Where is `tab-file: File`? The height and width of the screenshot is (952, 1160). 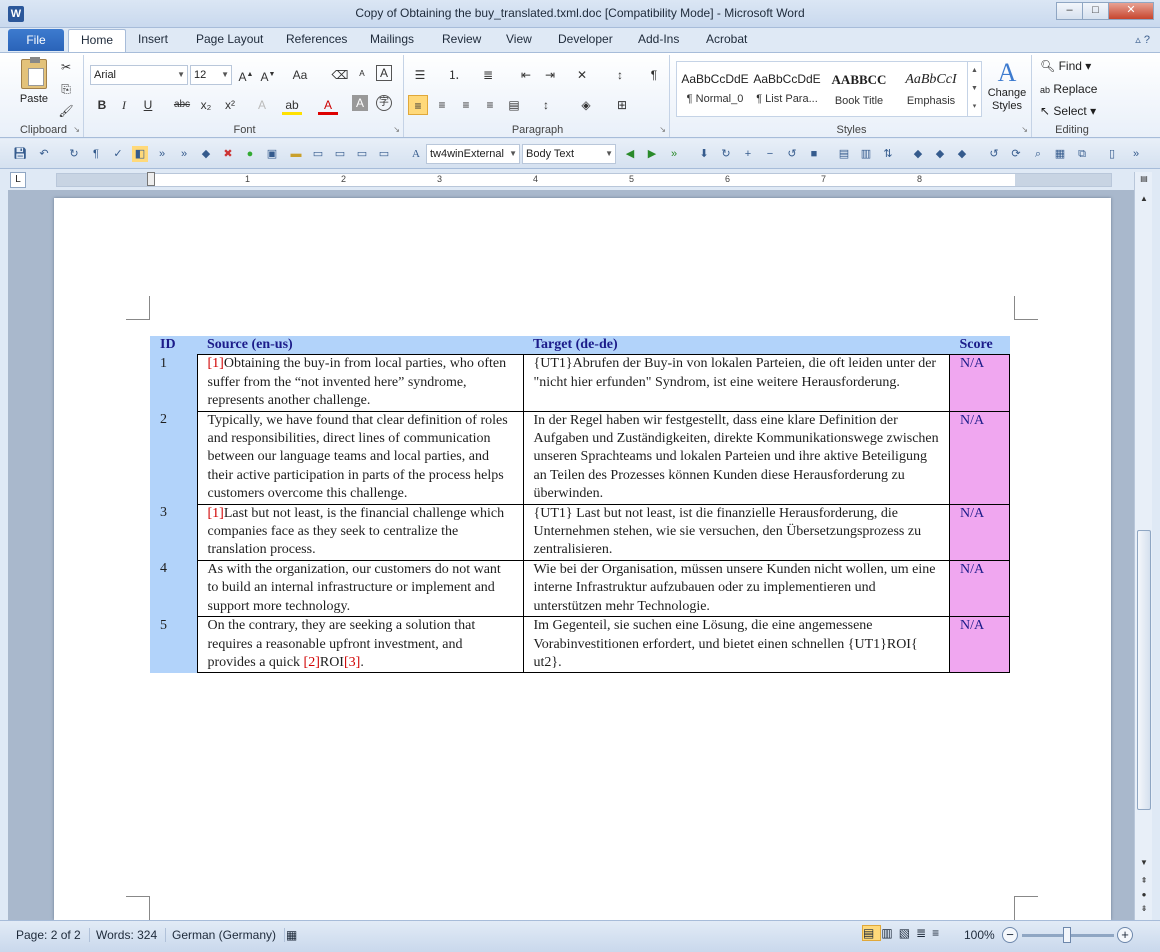
tab-file: File is located at coordinates (36, 40).